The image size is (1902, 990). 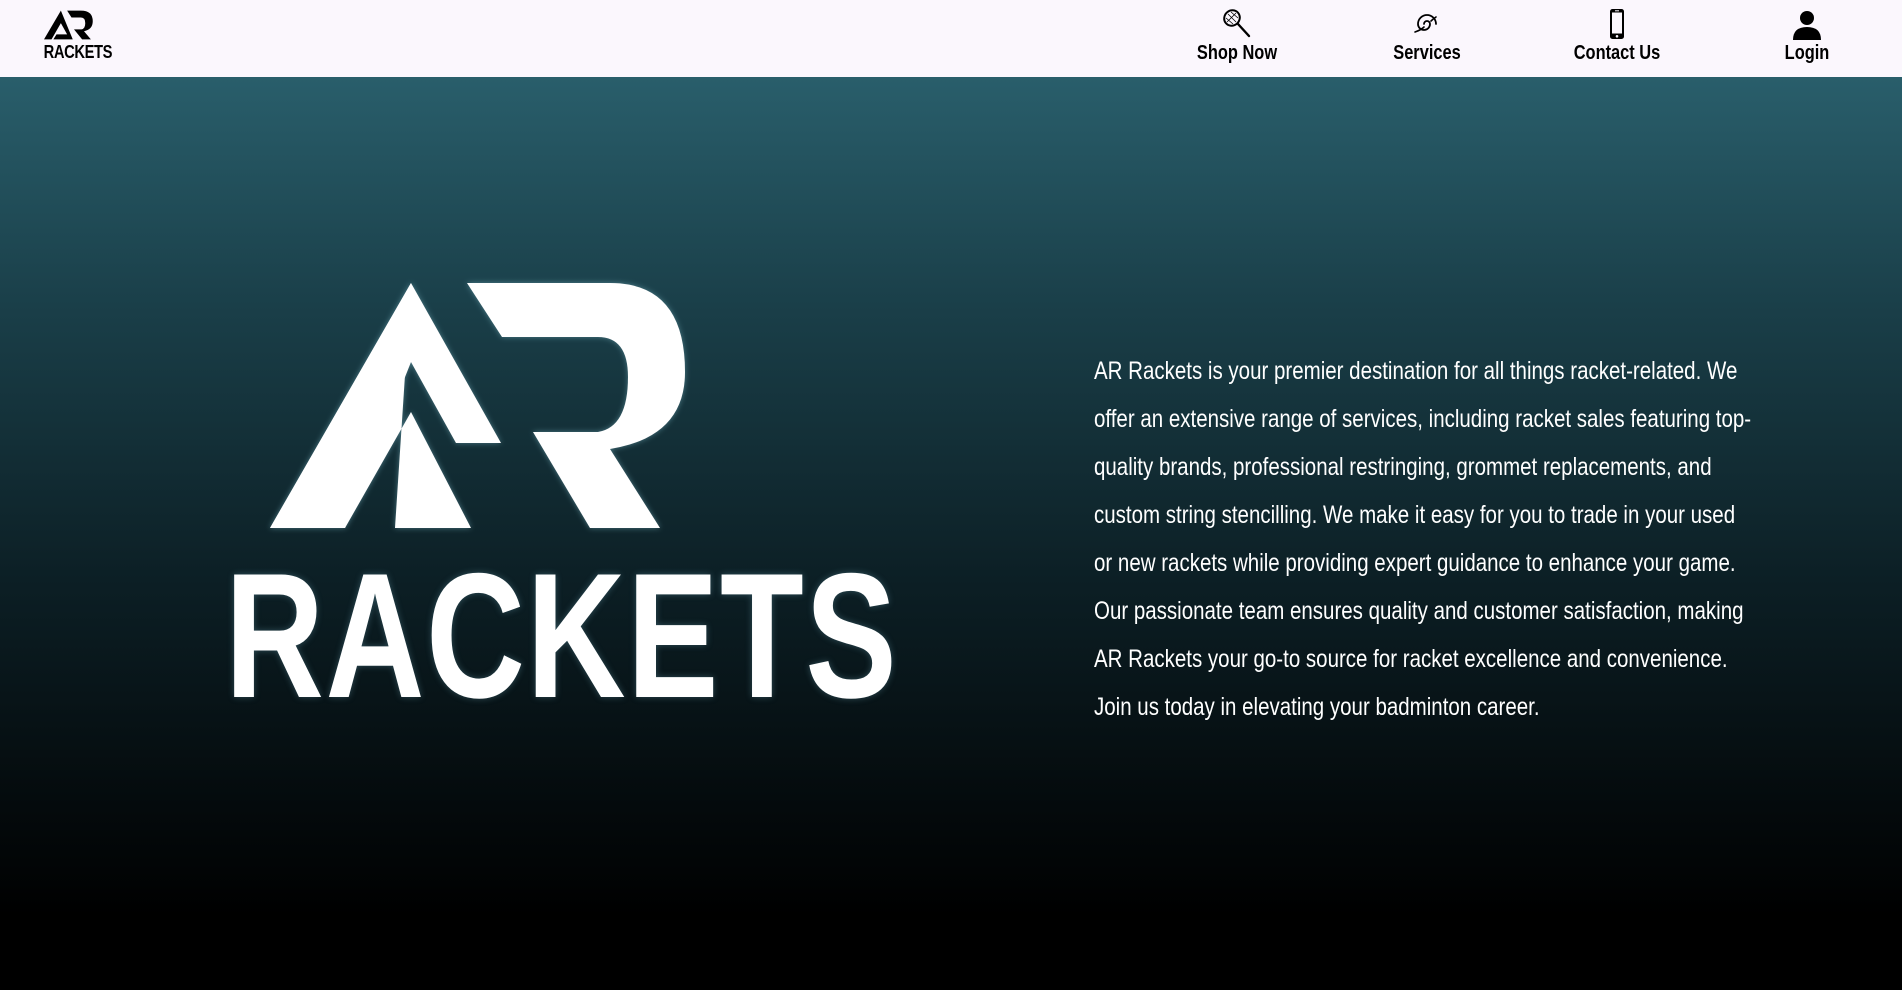 What do you see at coordinates (78, 52) in the screenshot?
I see `logo-wordmark: RACKETS` at bounding box center [78, 52].